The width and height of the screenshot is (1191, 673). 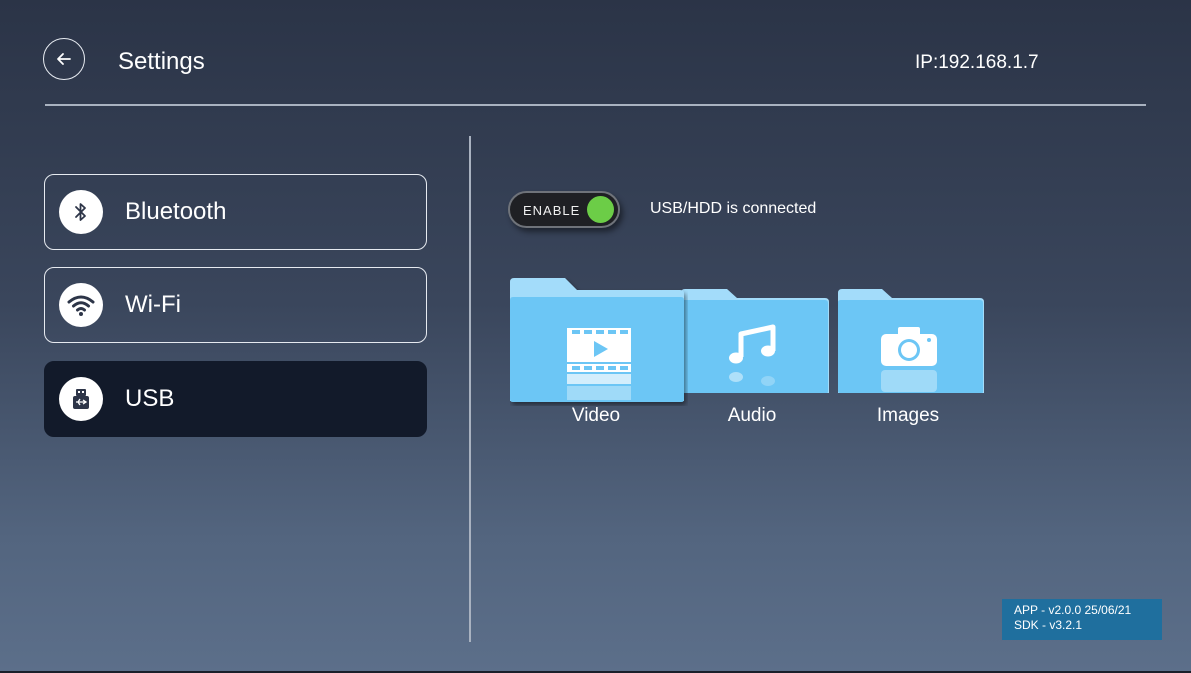 I want to click on toggle-label: ENABLE, so click(x=552, y=210).